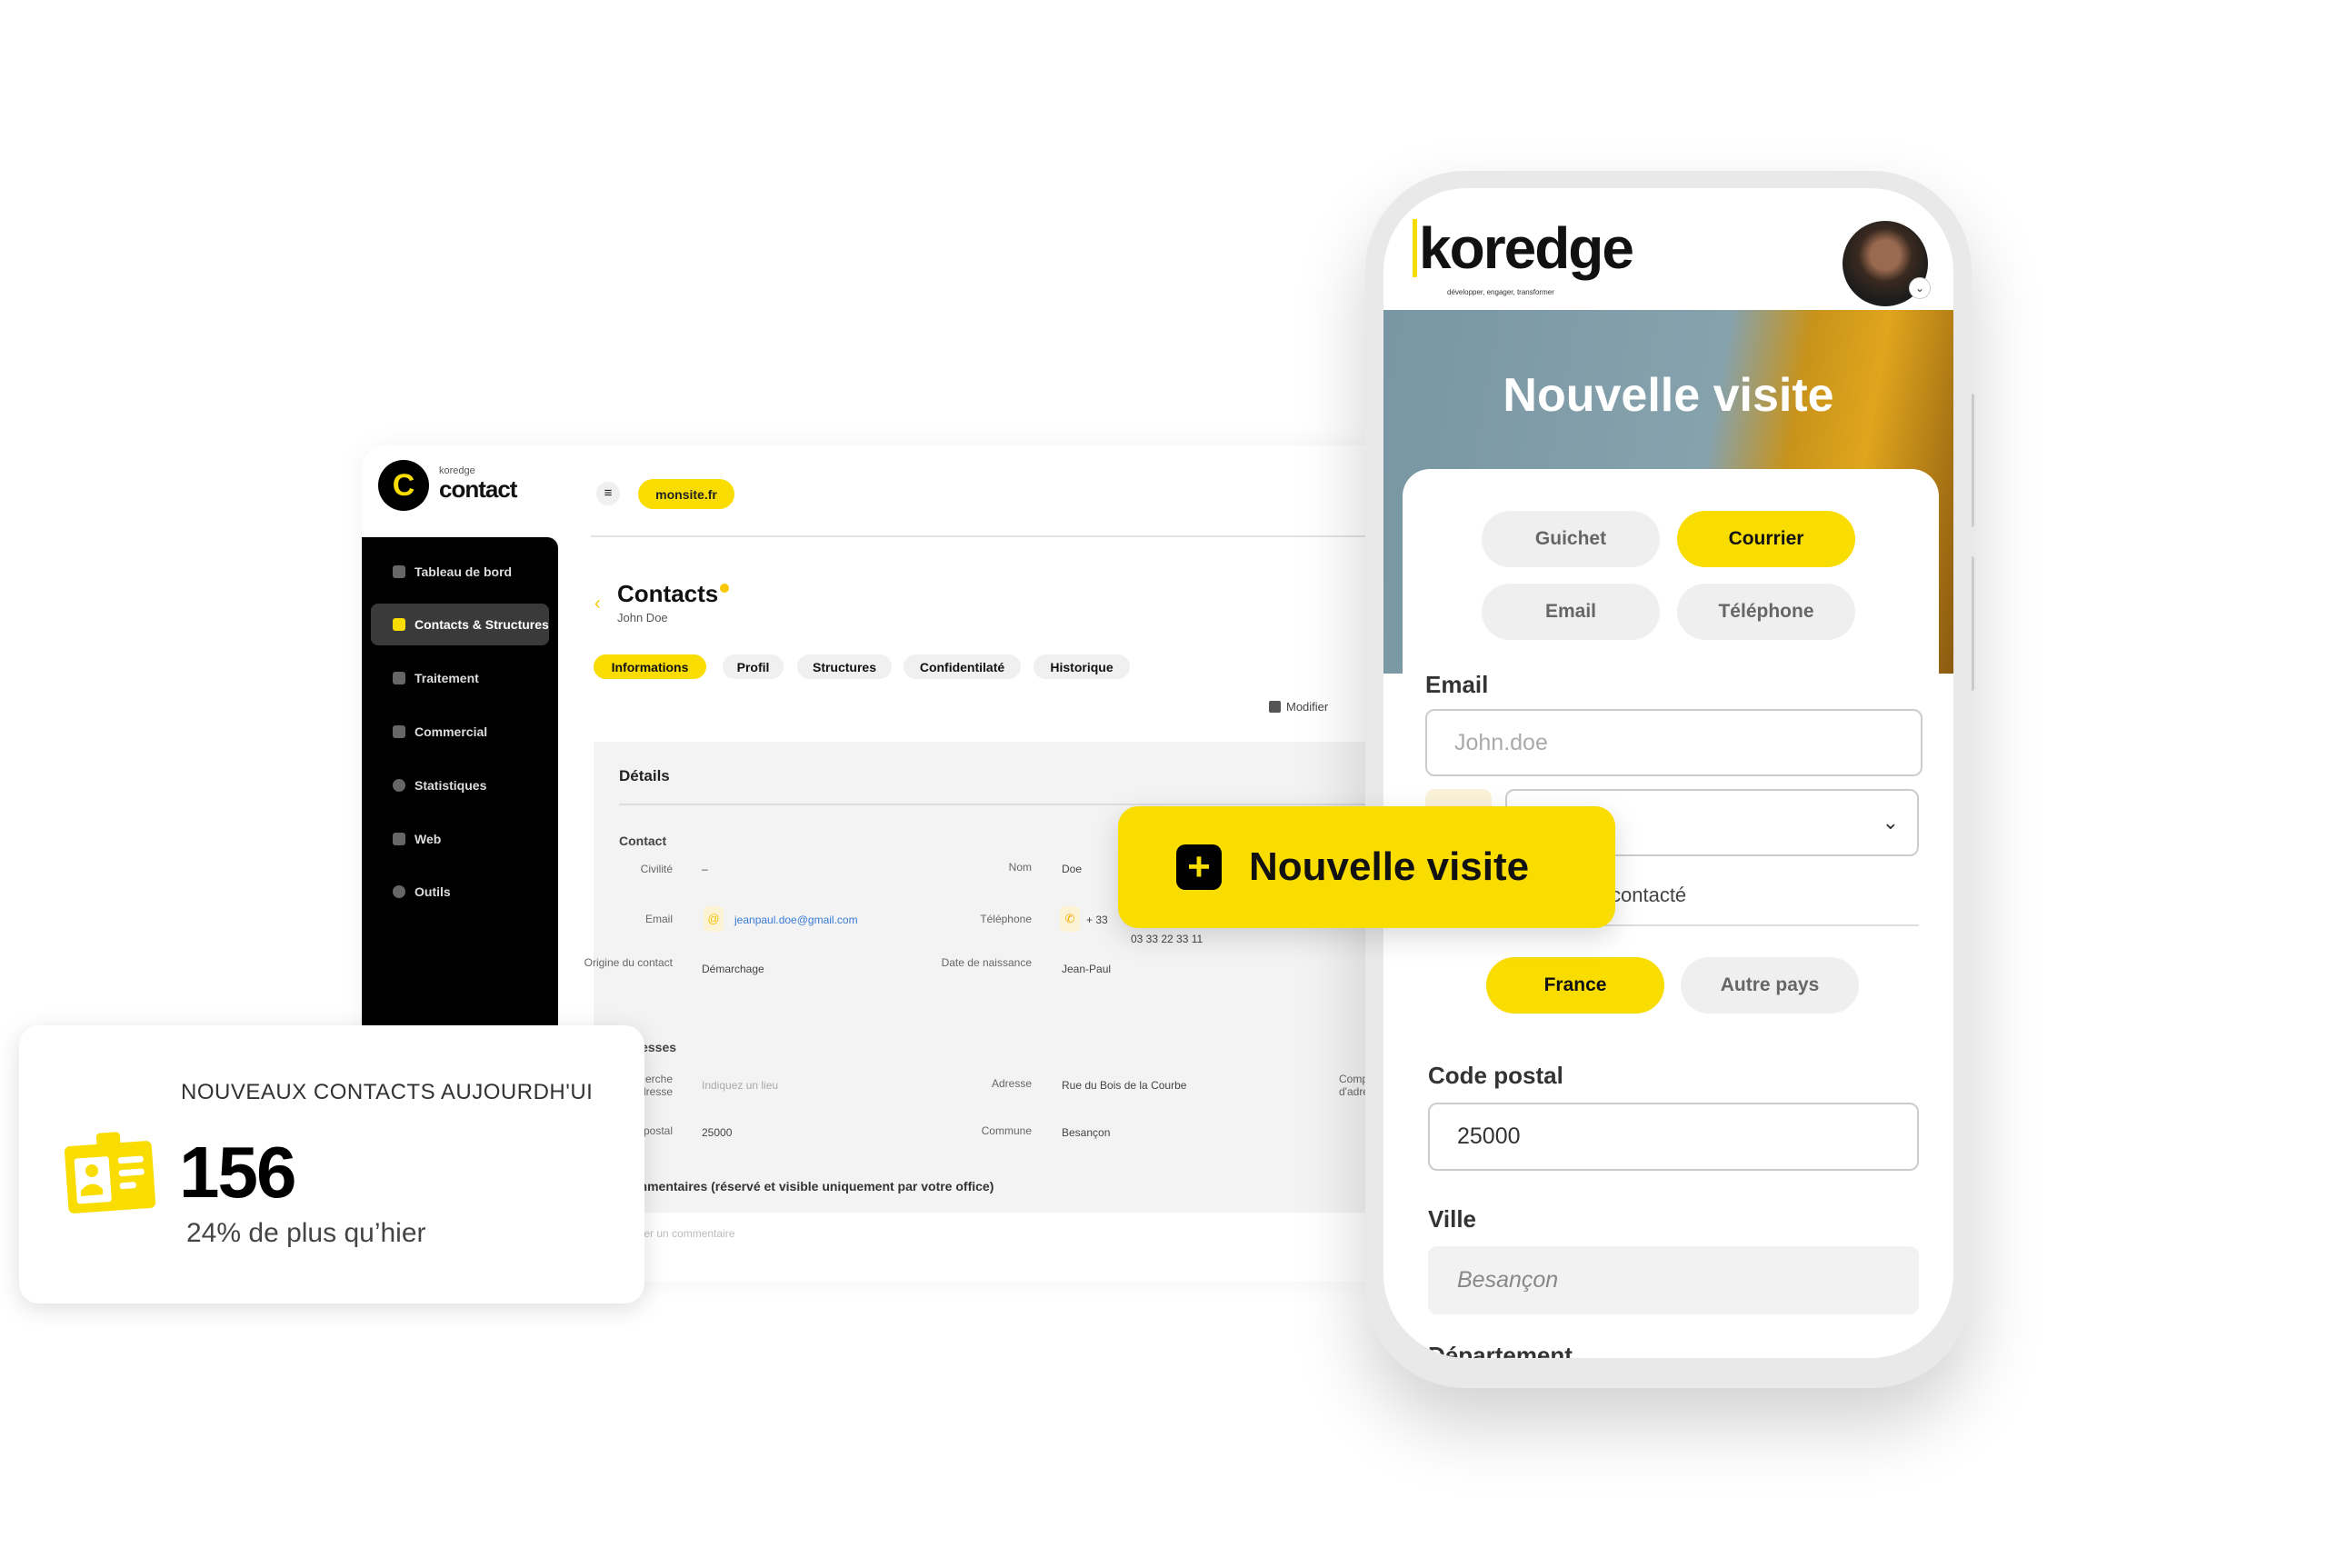 Image resolution: width=2327 pixels, height=1568 pixels. I want to click on sidebar-item-label: Contacts & Structures, so click(481, 624).